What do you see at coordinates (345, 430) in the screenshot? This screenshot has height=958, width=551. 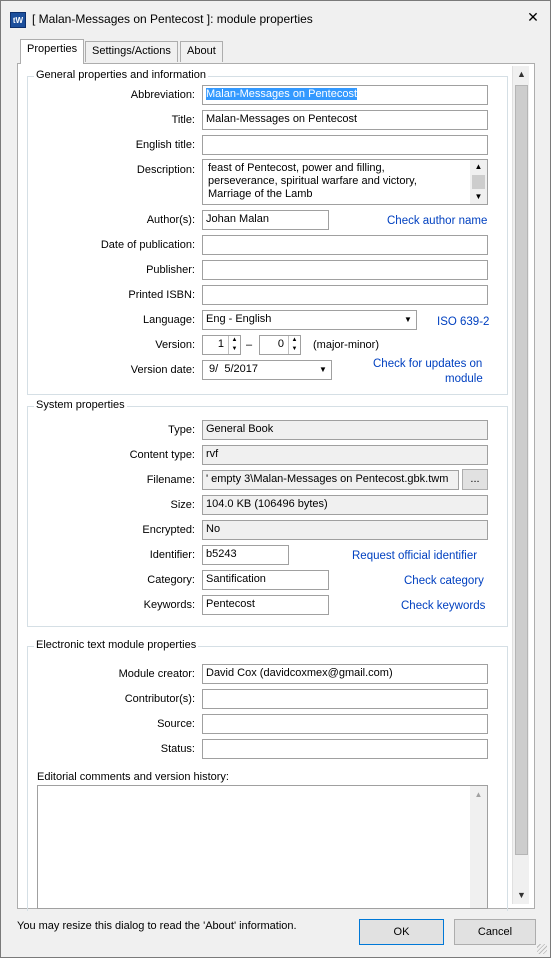 I see `type-field: General Book` at bounding box center [345, 430].